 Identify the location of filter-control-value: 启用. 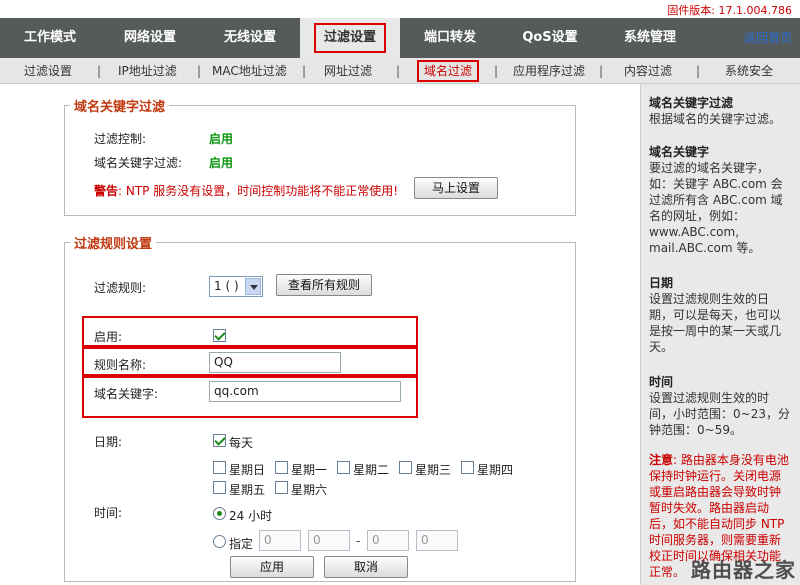
(221, 139).